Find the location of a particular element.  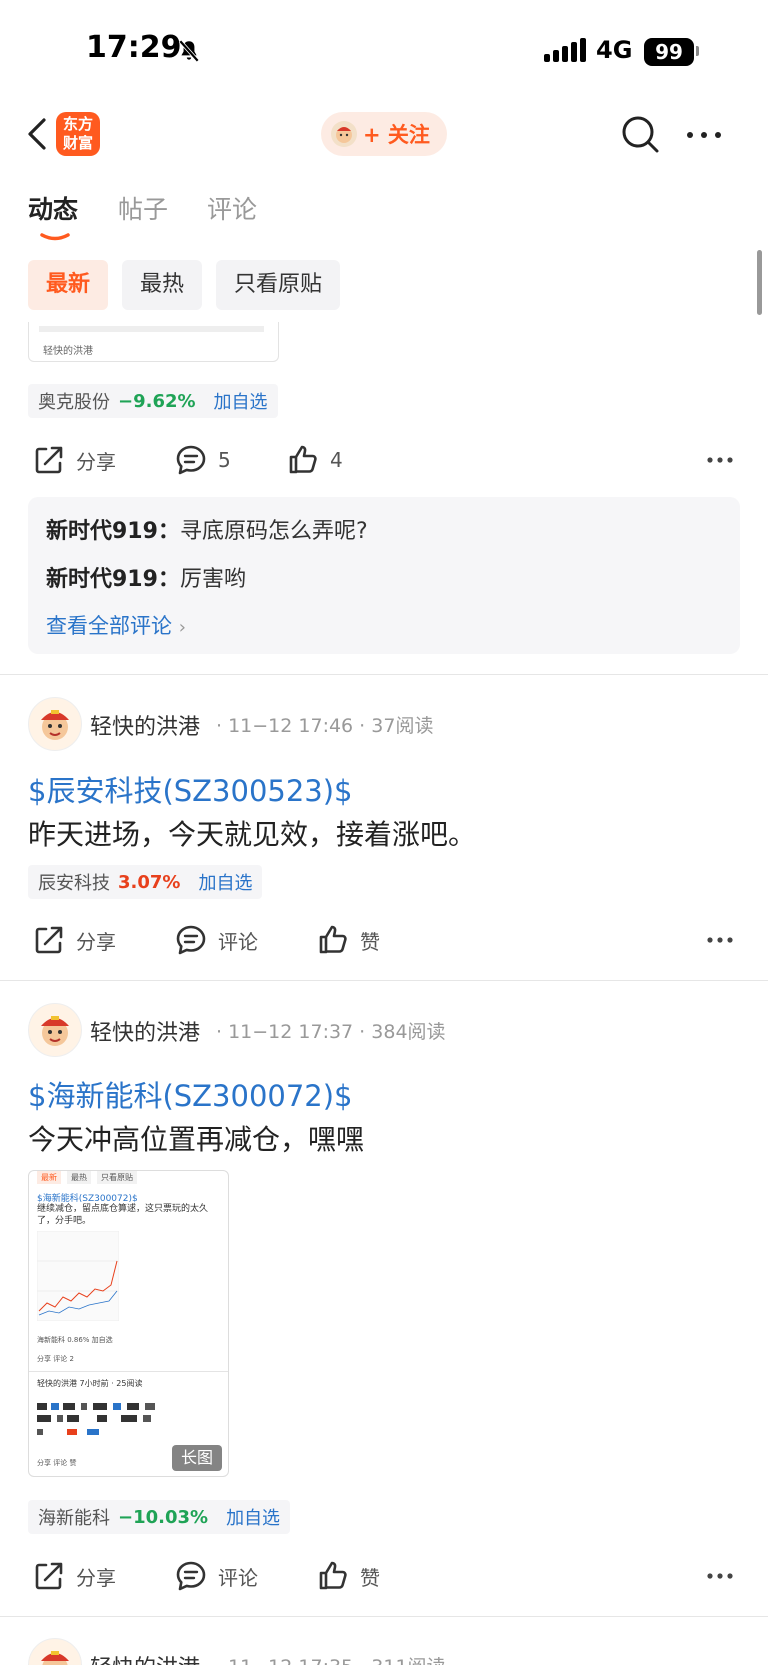

nav-bar: 东方 财富 + 关注 is located at coordinates (384, 135).